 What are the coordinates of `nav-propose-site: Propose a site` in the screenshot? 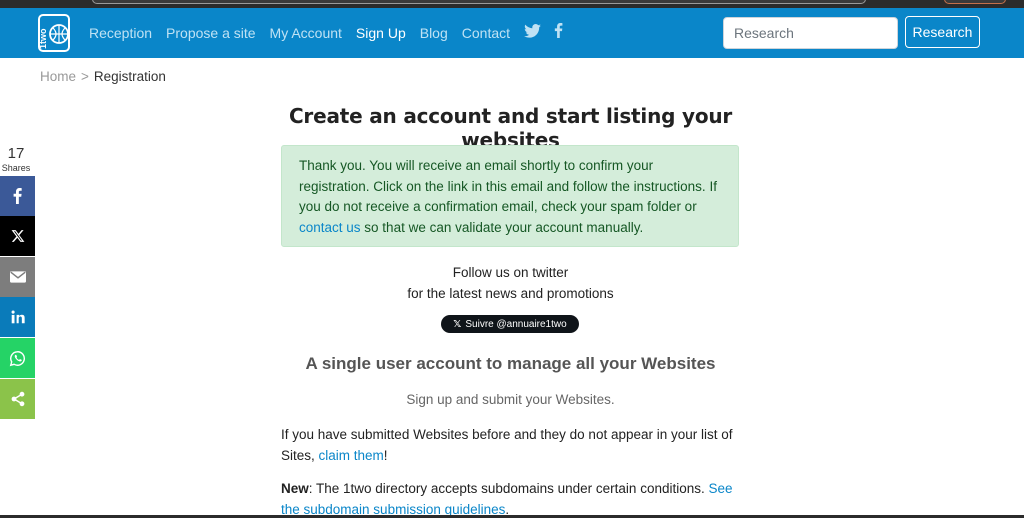 It's located at (211, 33).